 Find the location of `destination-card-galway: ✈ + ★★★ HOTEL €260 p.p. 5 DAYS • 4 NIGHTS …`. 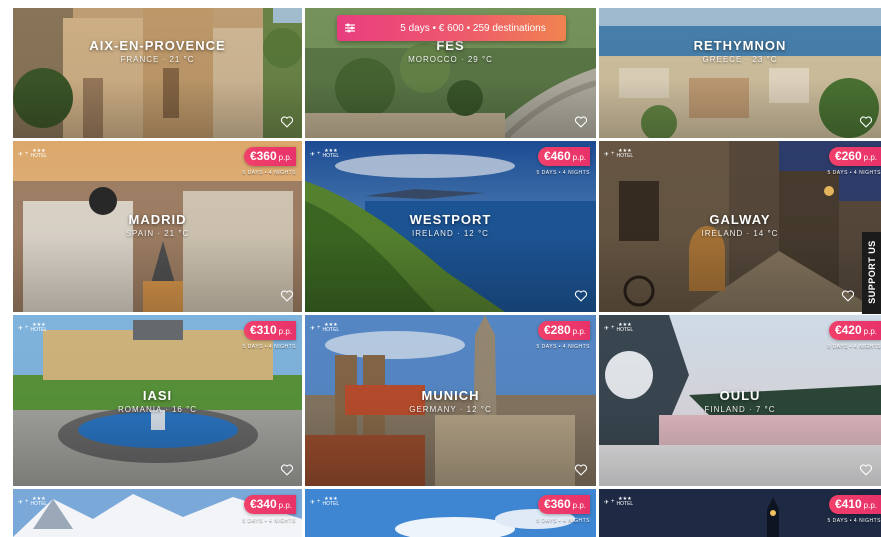

destination-card-galway: ✈ + ★★★ HOTEL €260 p.p. 5 DAYS • 4 NIGHTS … is located at coordinates (740, 226).